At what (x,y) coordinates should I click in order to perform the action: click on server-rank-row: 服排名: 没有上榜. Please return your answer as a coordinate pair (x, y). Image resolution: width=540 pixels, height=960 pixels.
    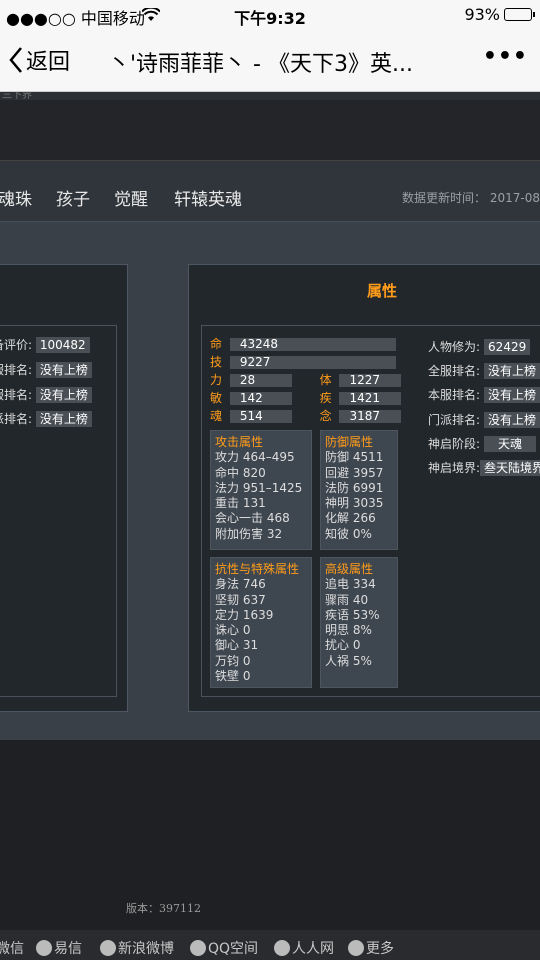
    Looking at the image, I should click on (46, 369).